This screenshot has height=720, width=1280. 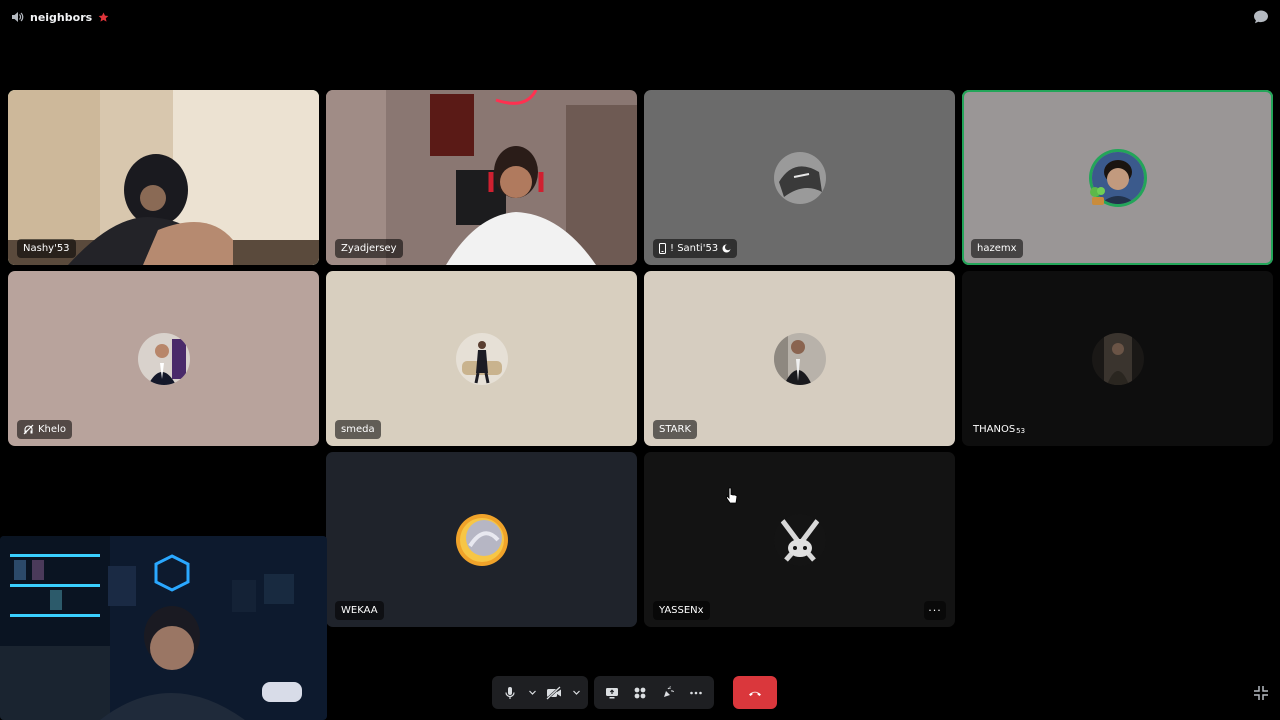 I want to click on participant-name: hazemx, so click(x=997, y=248).